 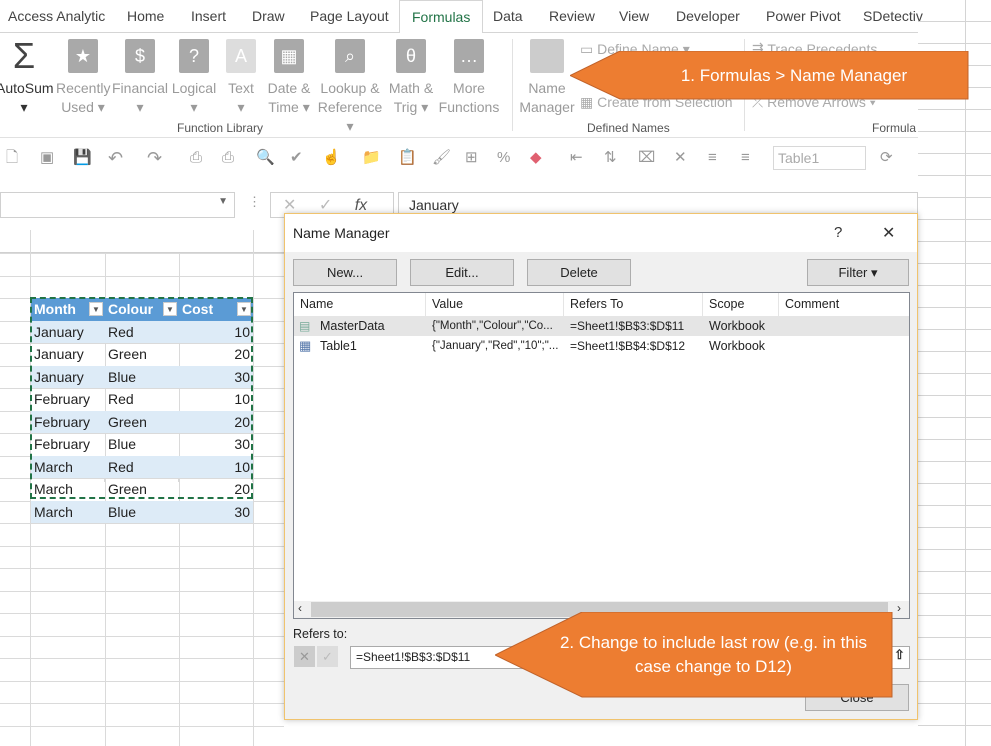 What do you see at coordinates (441, 17) in the screenshot?
I see `tab-formulas: Formulas` at bounding box center [441, 17].